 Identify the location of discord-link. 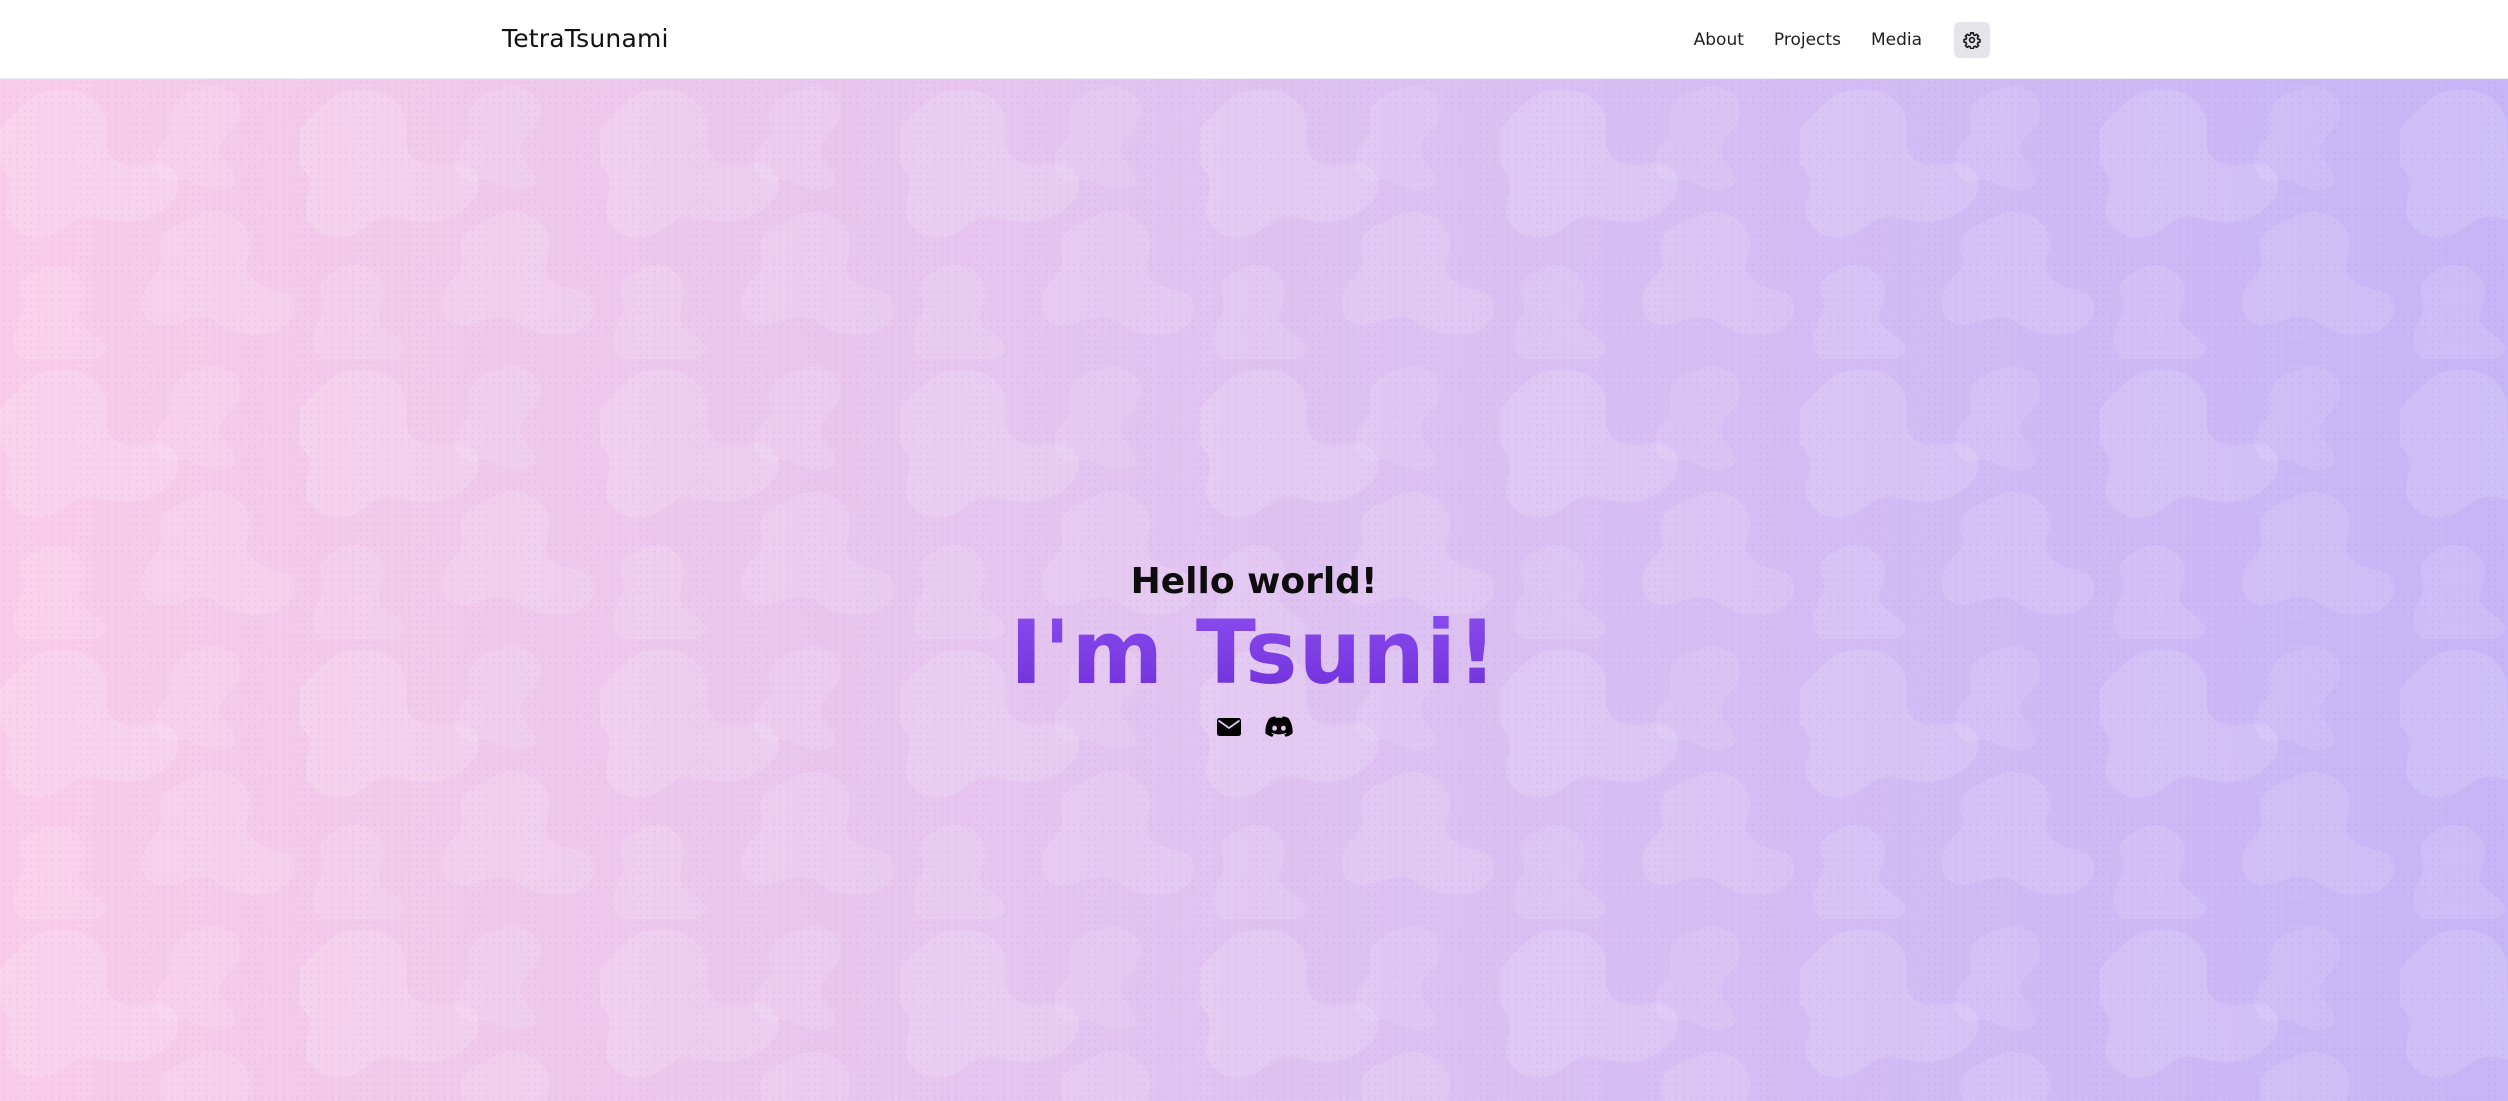
(1279, 727).